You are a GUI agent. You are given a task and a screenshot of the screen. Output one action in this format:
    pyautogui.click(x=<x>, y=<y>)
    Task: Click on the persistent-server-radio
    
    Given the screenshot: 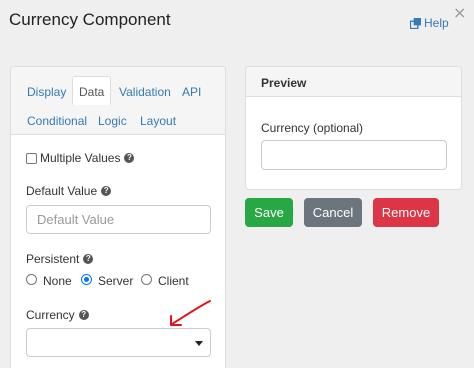 What is the action you would take?
    pyautogui.click(x=86, y=279)
    